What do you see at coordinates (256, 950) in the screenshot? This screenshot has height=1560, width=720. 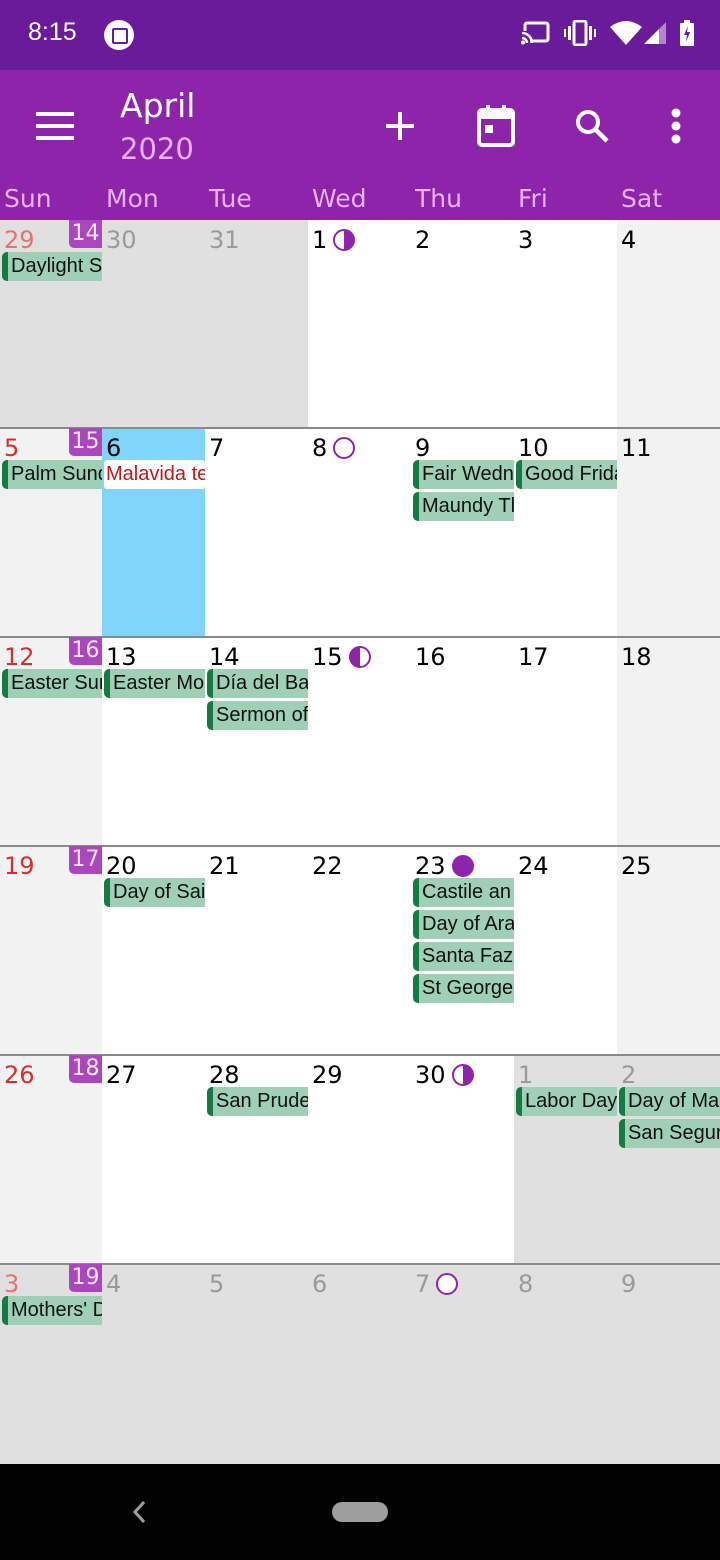 I see `day-cell: 21` at bounding box center [256, 950].